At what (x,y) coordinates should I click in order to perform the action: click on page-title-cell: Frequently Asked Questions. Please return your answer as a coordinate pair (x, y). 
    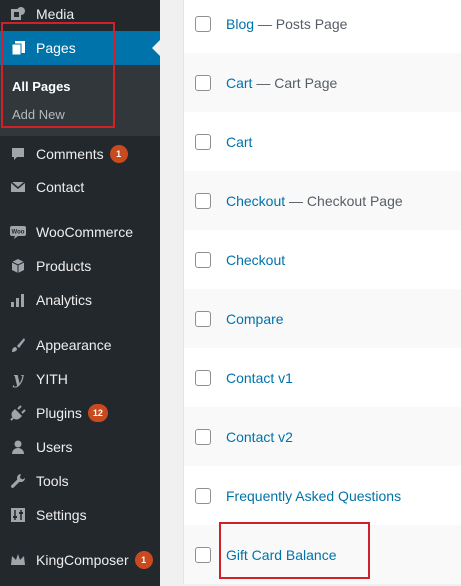
    Looking at the image, I should click on (313, 496).